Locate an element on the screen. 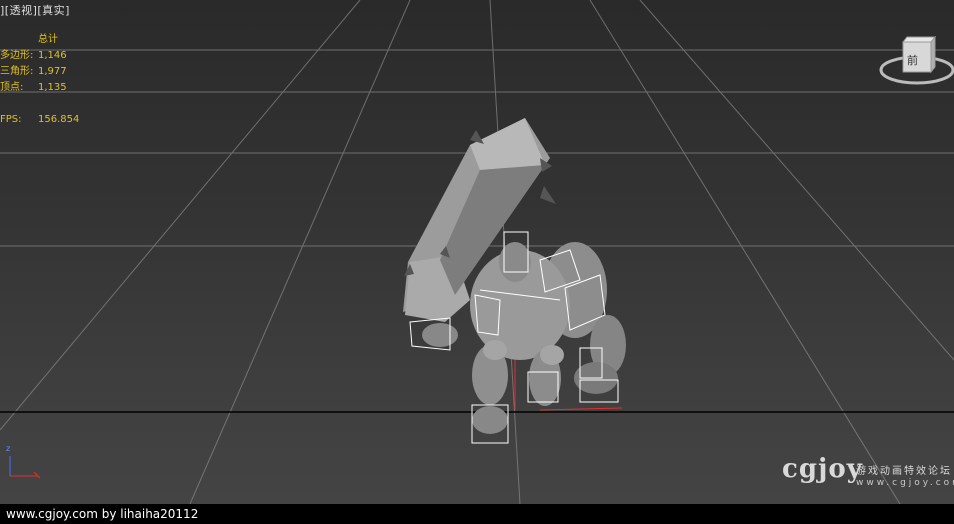  watermark-slogan: 游戏动画特效论坛 is located at coordinates (904, 471).